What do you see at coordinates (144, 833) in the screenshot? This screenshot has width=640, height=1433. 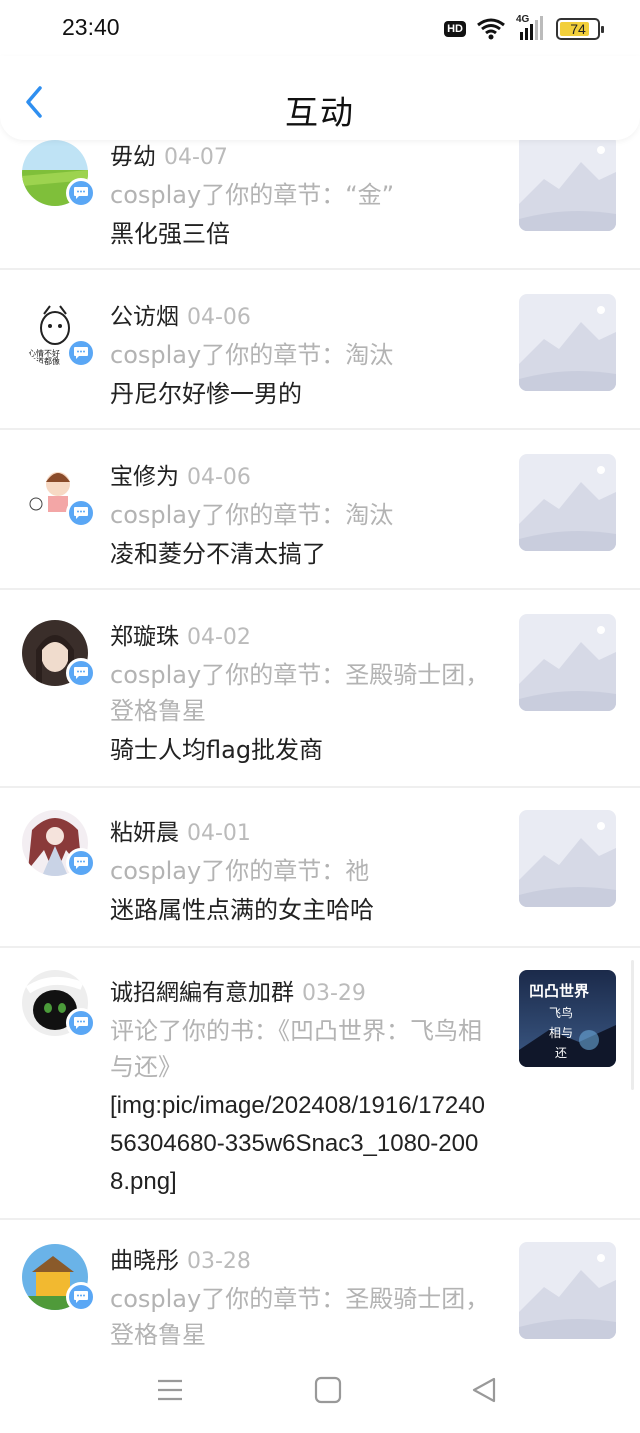 I see `user-name: 粘妍晨` at bounding box center [144, 833].